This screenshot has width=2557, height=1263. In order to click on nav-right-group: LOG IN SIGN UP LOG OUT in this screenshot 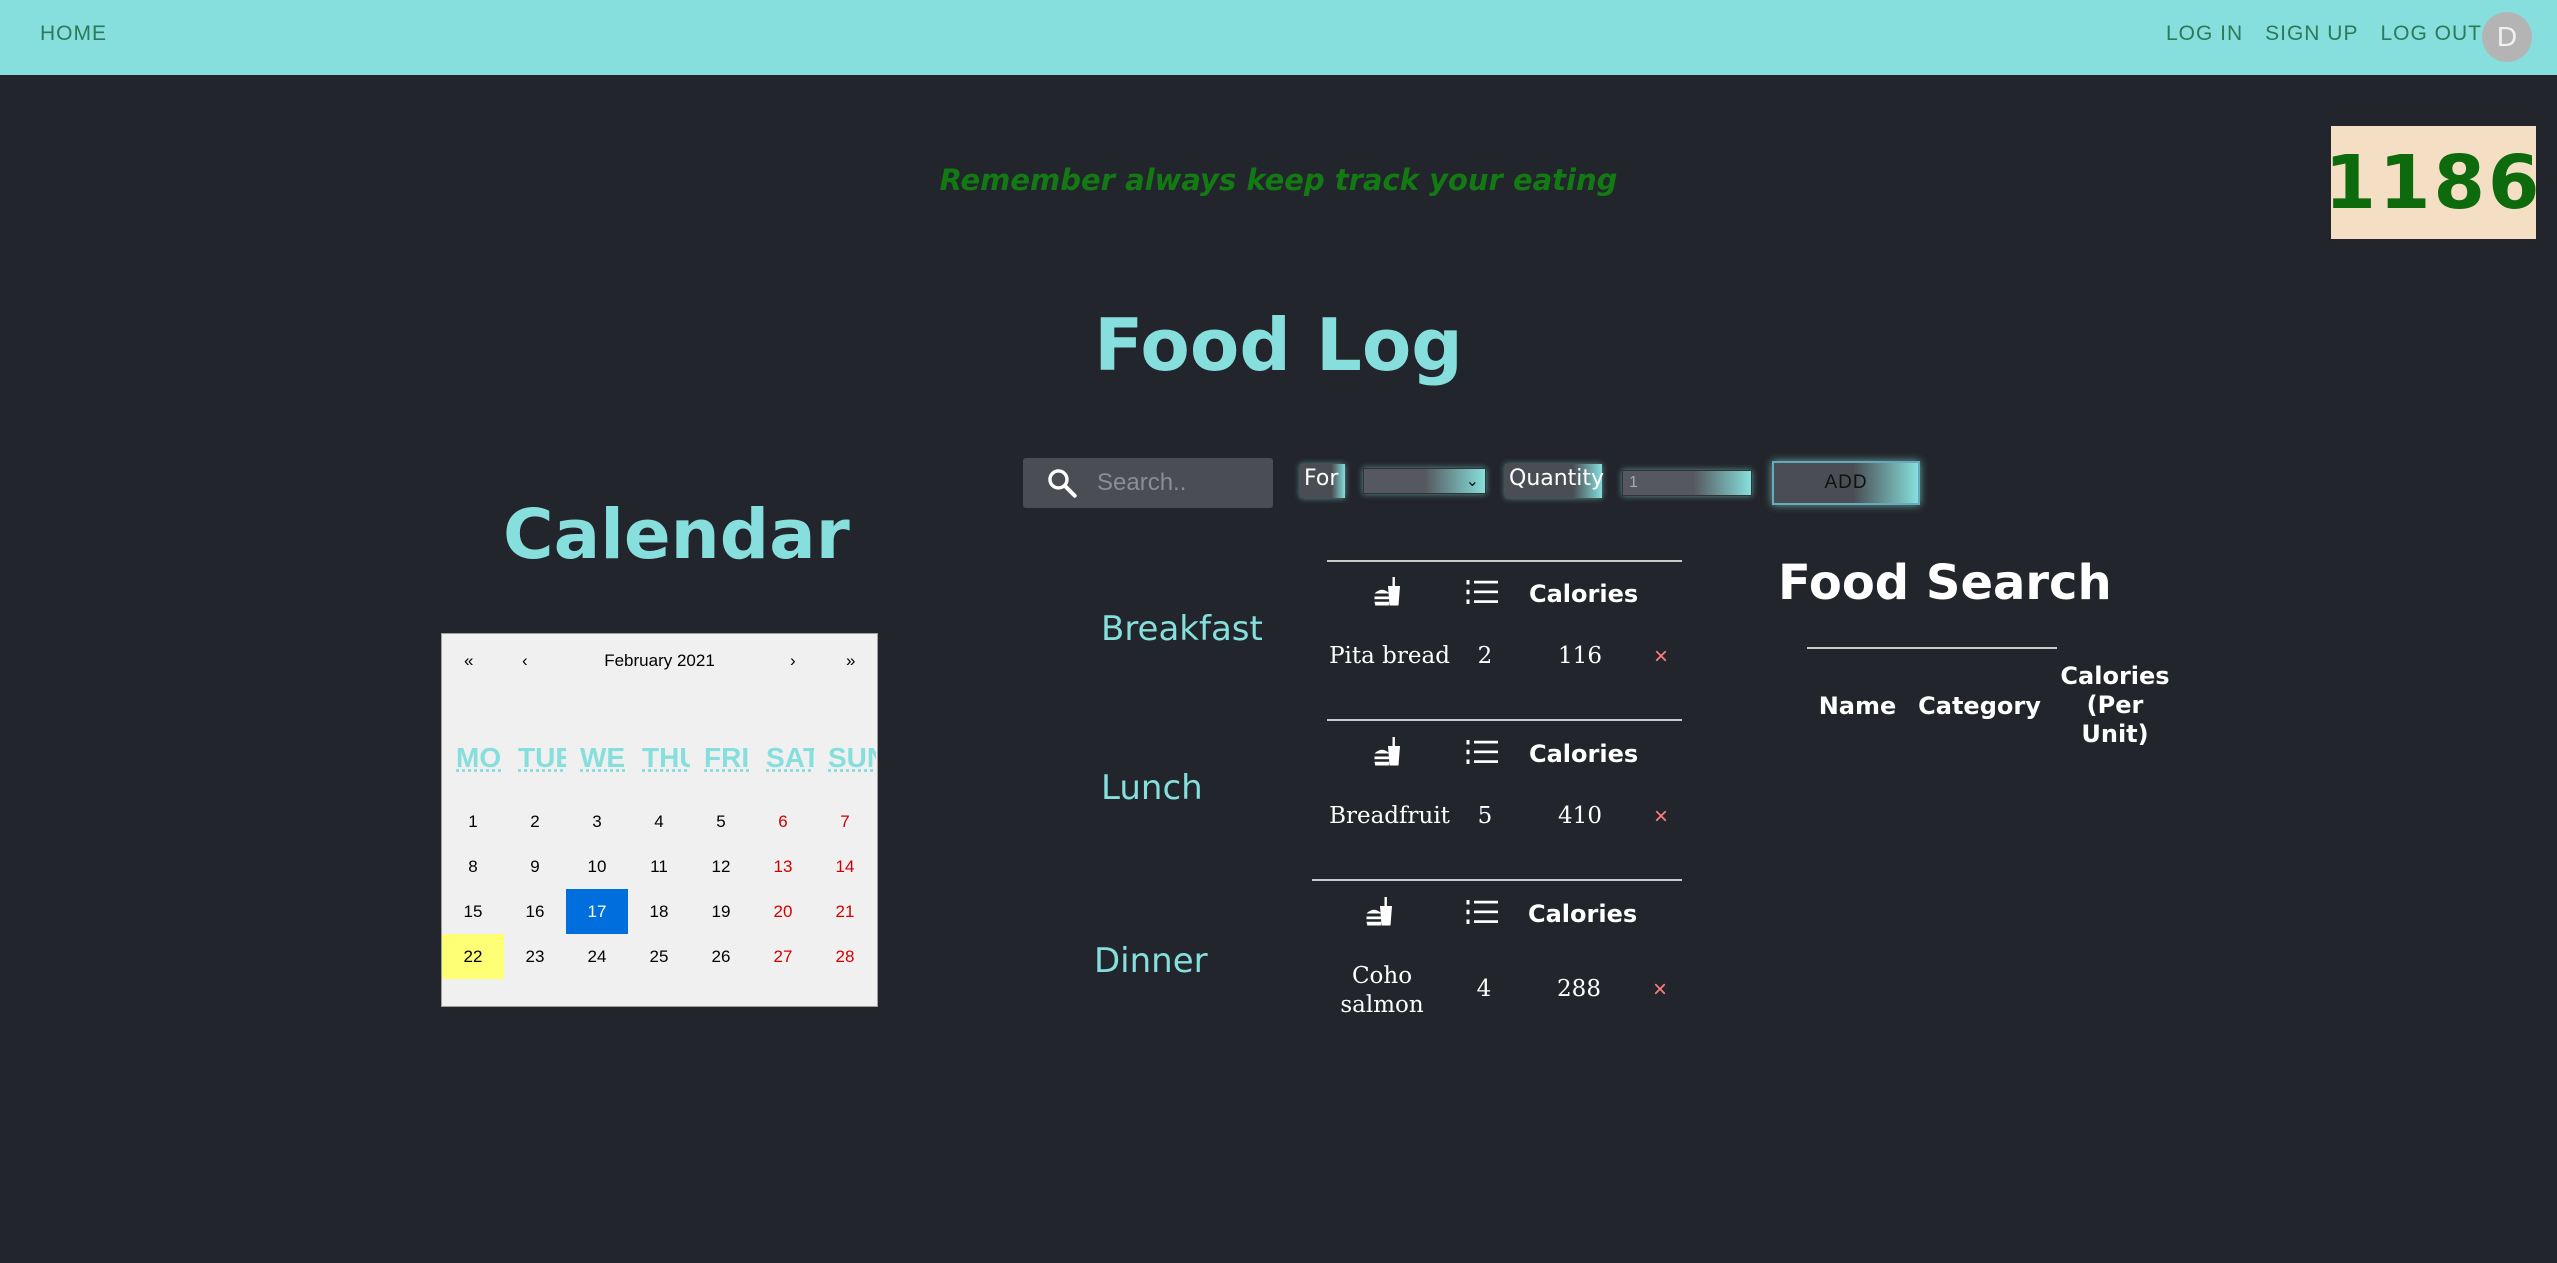, I will do `click(2324, 34)`.